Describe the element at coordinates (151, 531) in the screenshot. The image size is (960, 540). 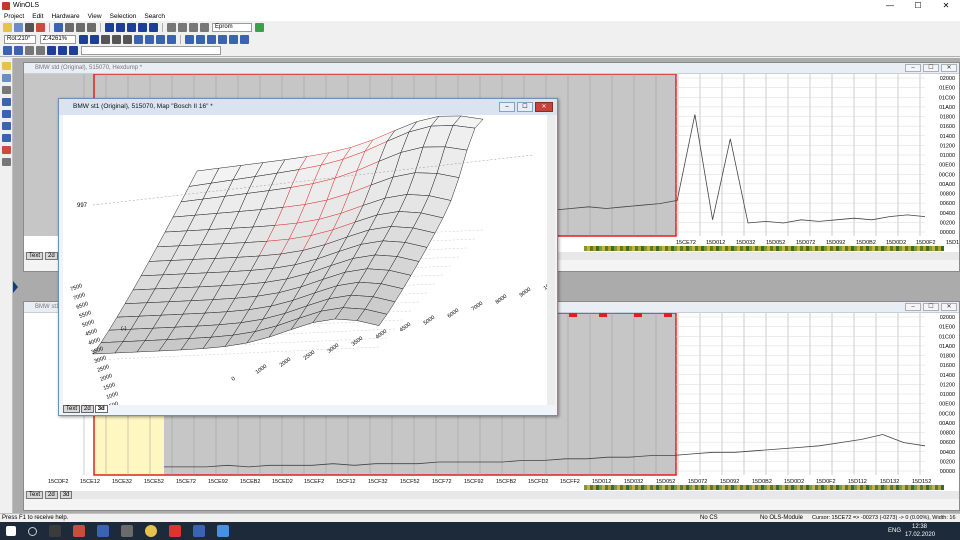
I see `chrome-icon` at that location.